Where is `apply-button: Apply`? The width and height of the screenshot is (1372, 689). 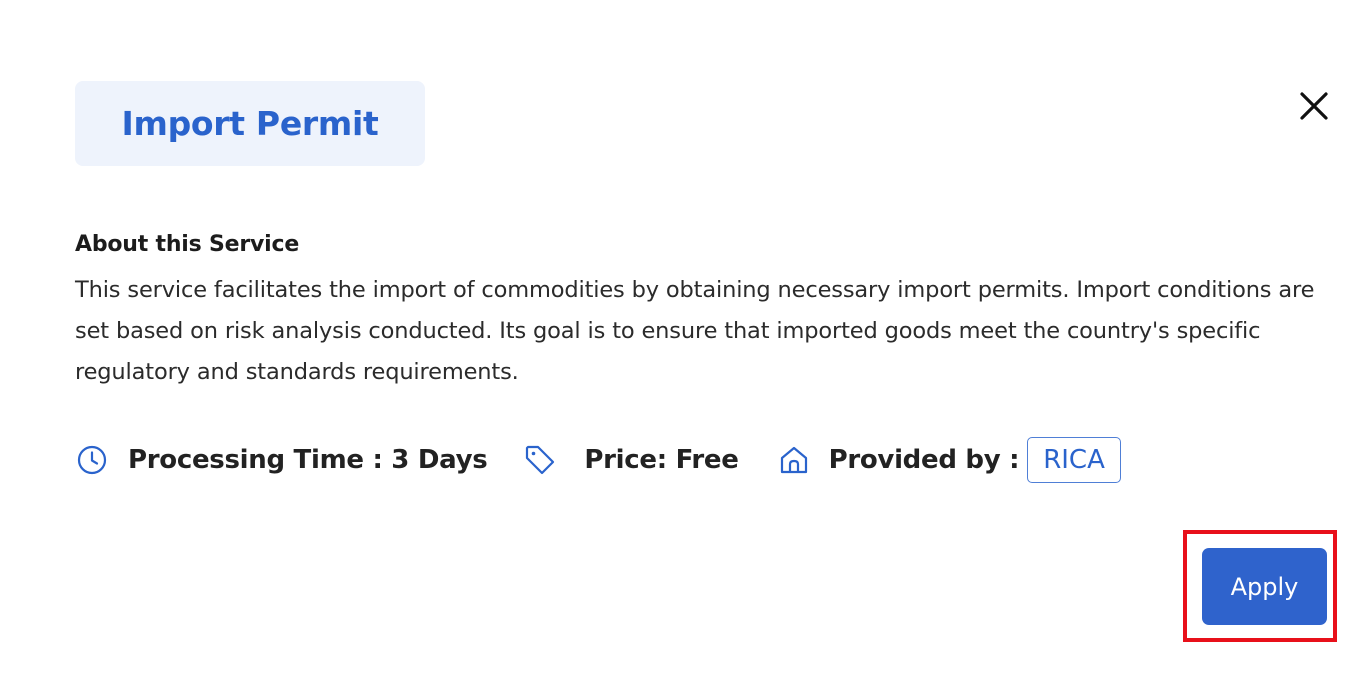
apply-button: Apply is located at coordinates (1264, 586).